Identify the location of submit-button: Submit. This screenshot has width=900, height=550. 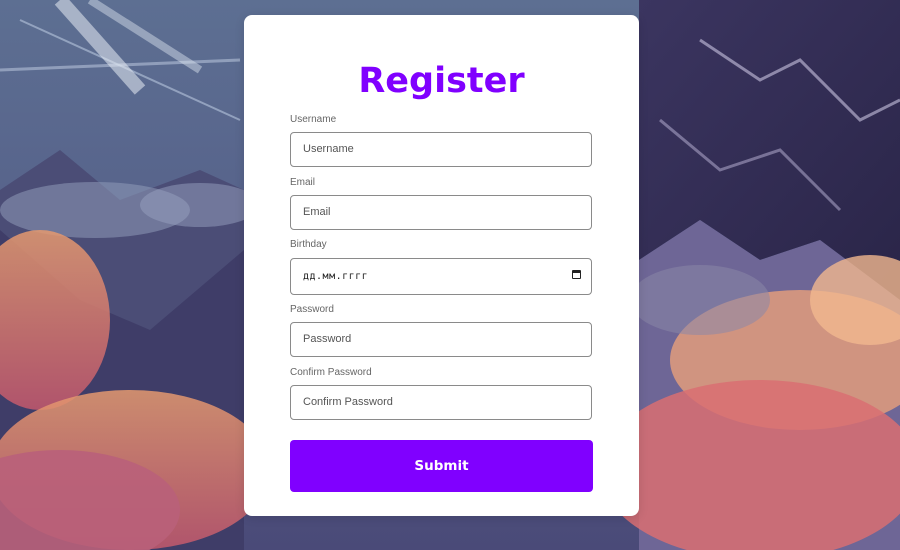
(441, 466).